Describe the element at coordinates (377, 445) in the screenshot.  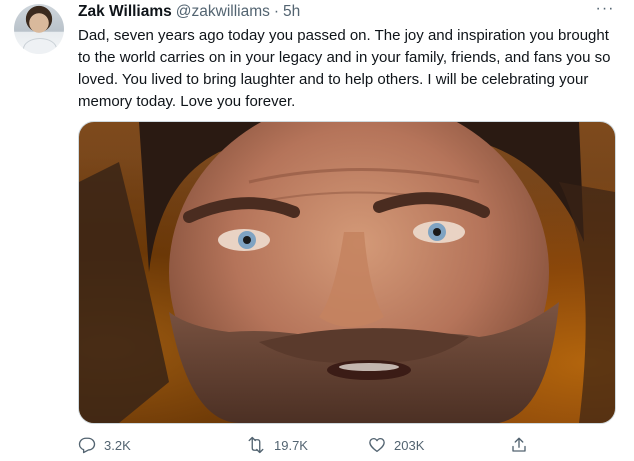
I see `heart-icon` at that location.